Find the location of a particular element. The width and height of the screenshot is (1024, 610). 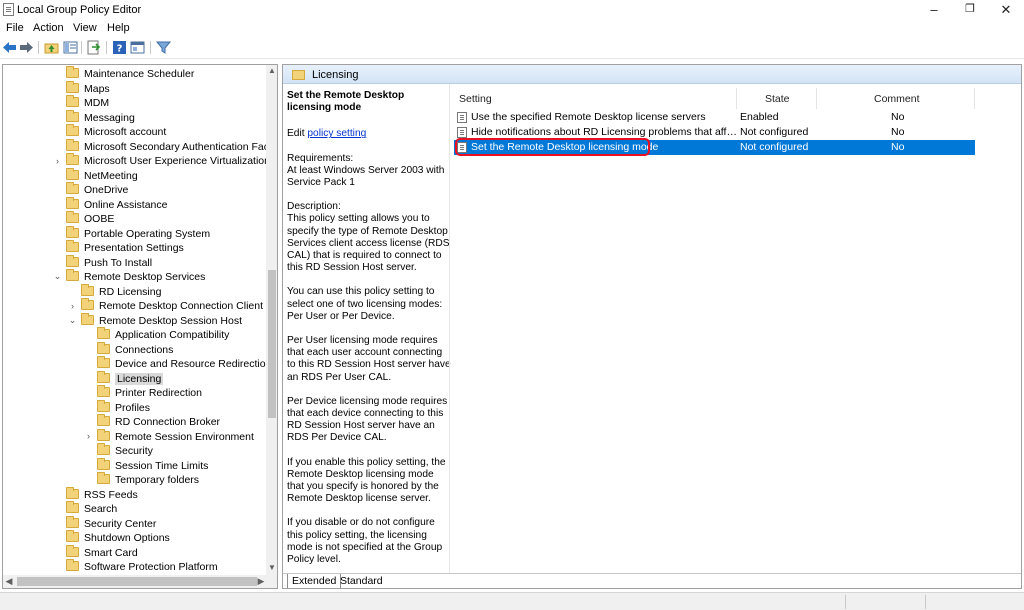

tree-horizontal-scrollbar: ◀ ▶ is located at coordinates (140, 581).